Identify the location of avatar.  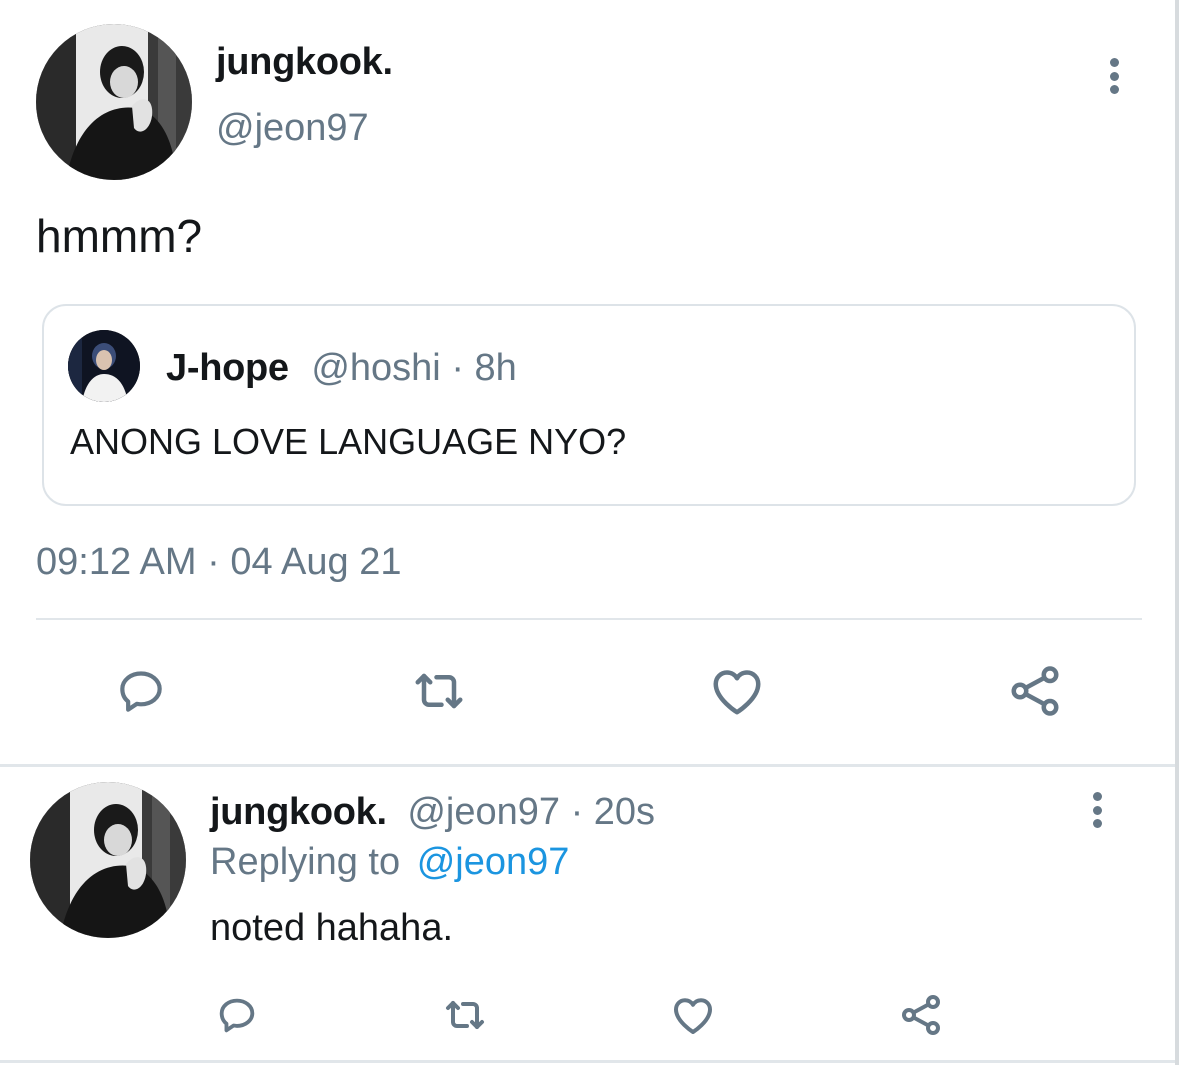
(114, 102).